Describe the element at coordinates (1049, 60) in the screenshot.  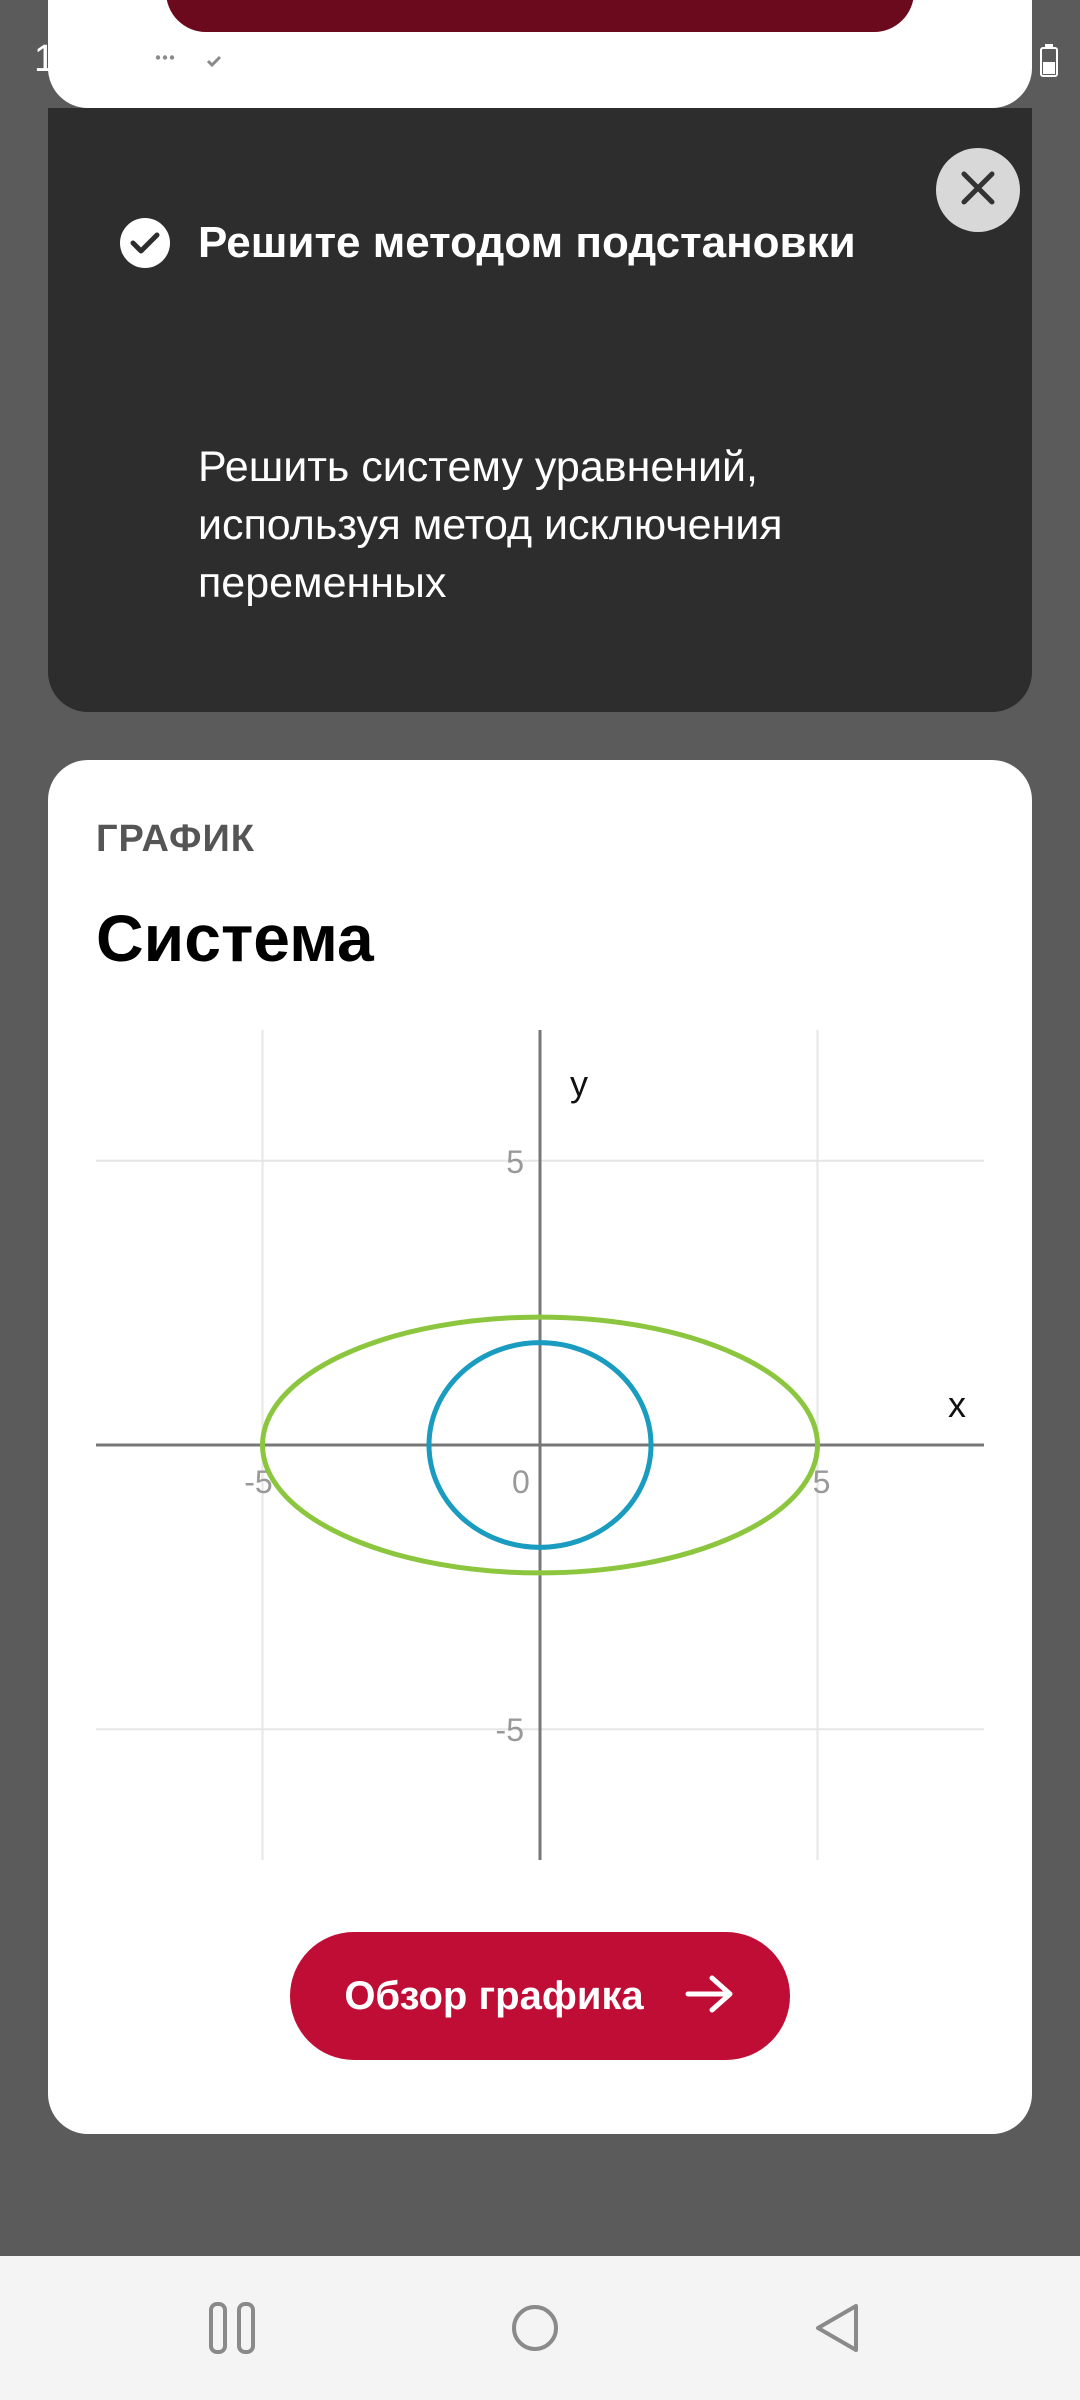
I see `battery-icon` at that location.